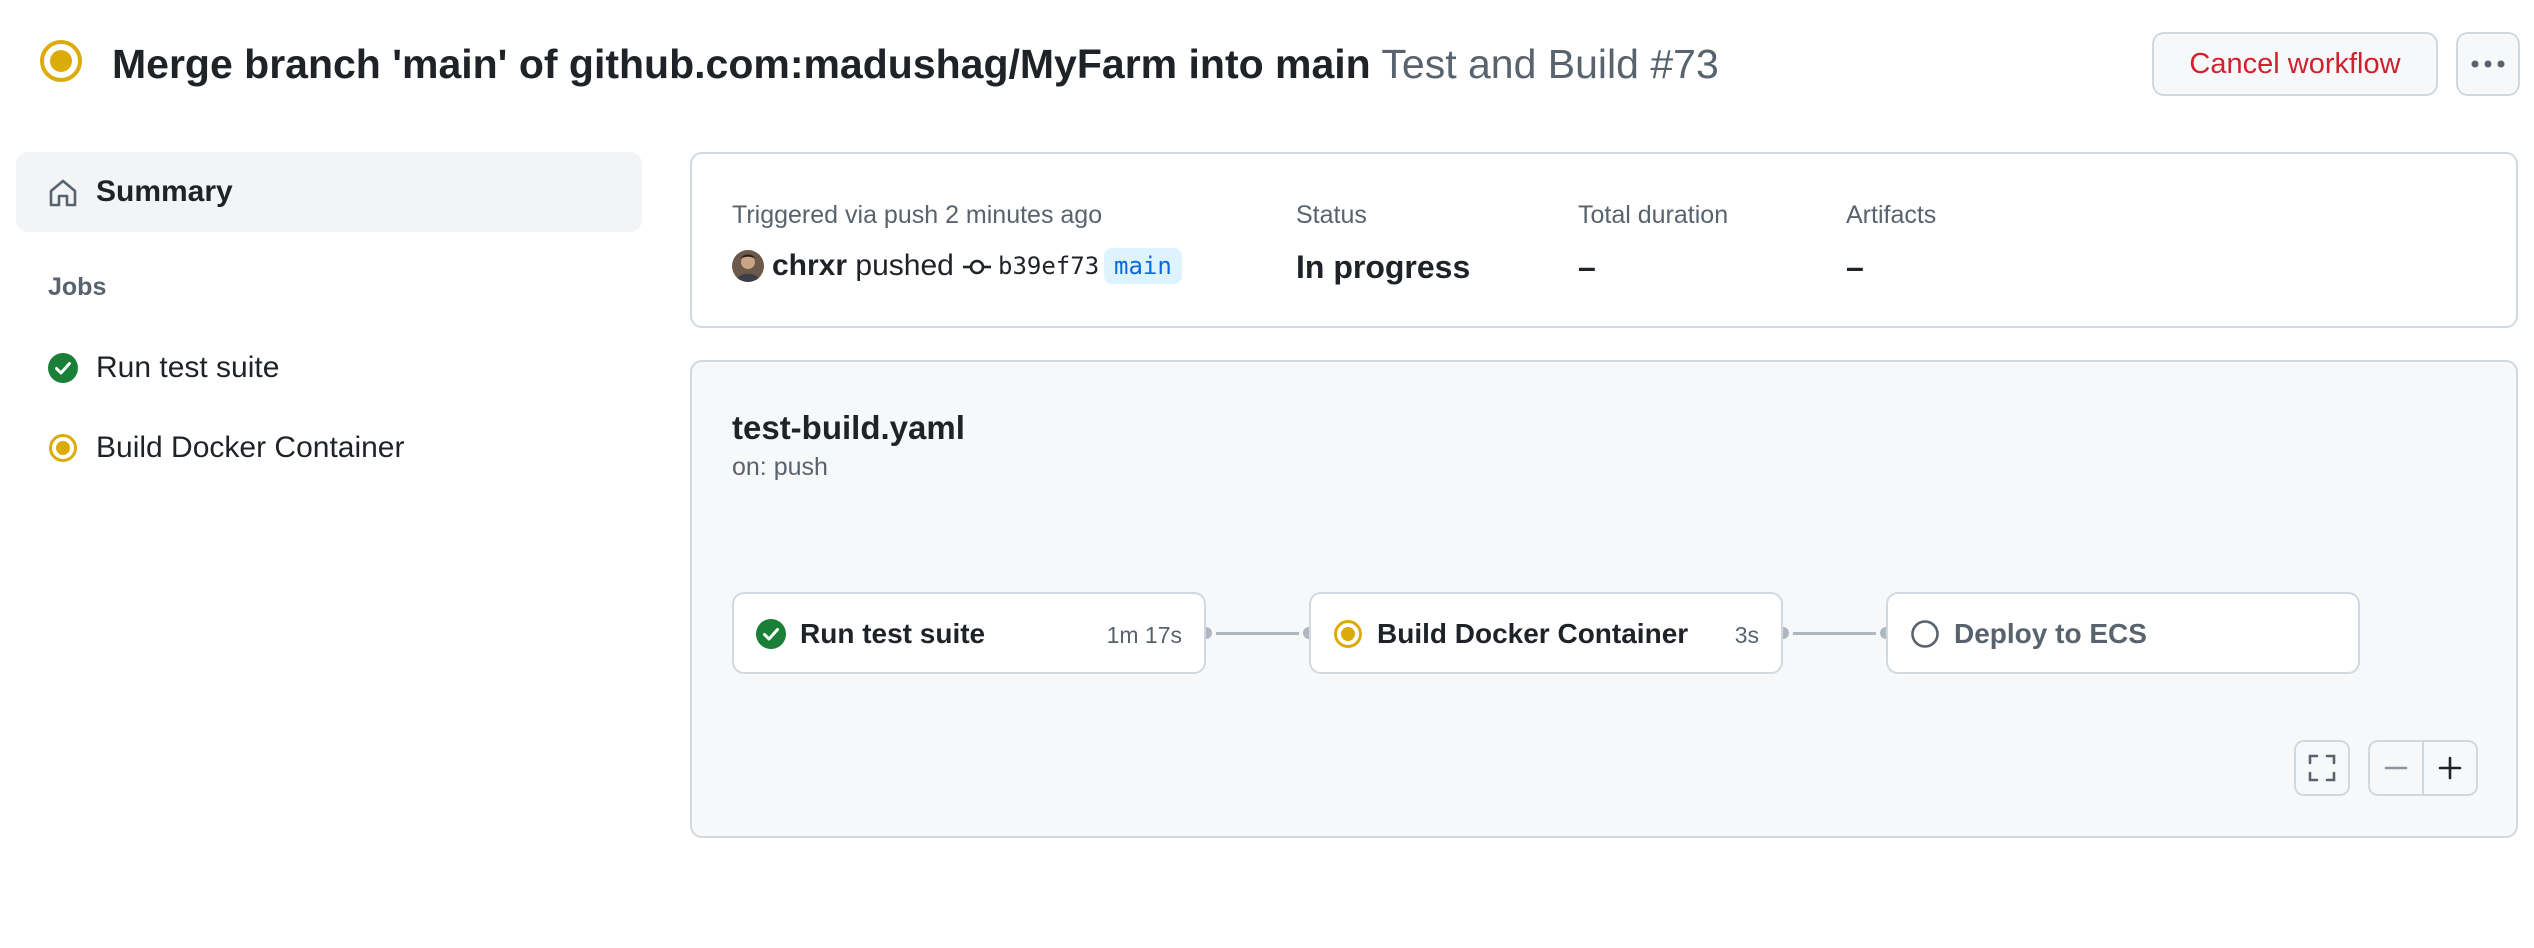  I want to click on sidebar-item-summary: Summary, so click(329, 192).